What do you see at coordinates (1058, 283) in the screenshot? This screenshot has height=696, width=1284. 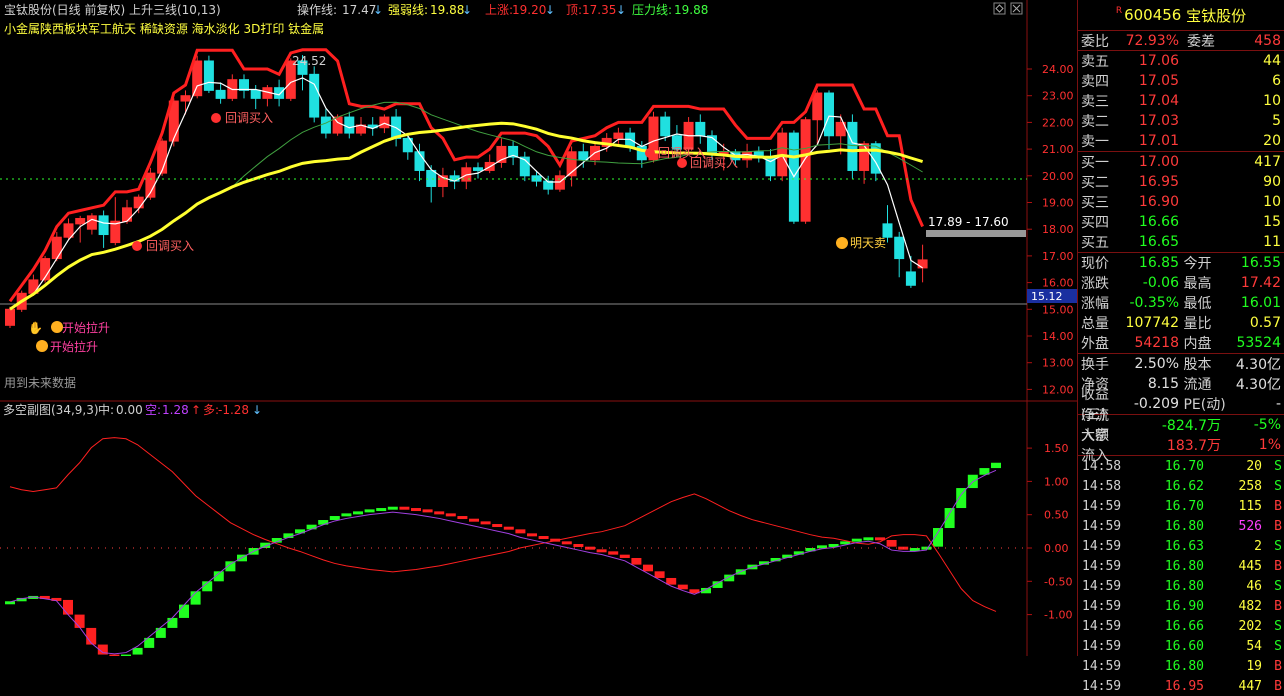 I see `axis-tick-label: 16.00` at bounding box center [1058, 283].